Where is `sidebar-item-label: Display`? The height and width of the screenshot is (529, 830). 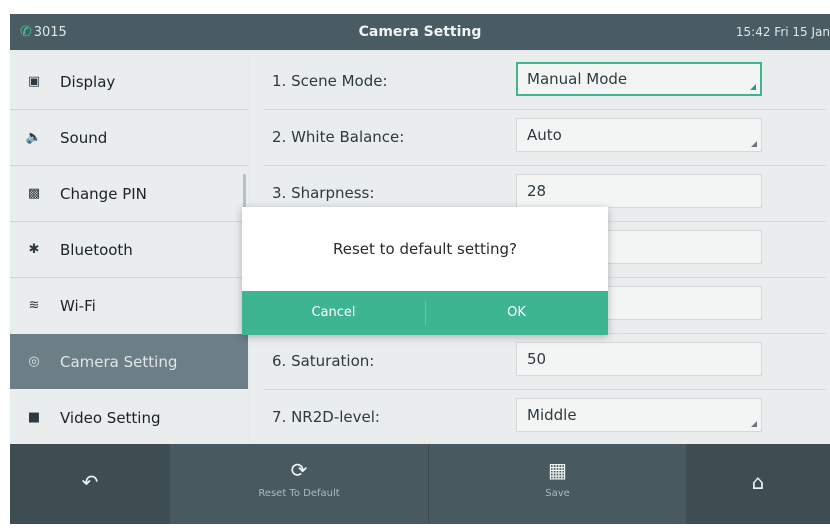 sidebar-item-label: Display is located at coordinates (88, 81).